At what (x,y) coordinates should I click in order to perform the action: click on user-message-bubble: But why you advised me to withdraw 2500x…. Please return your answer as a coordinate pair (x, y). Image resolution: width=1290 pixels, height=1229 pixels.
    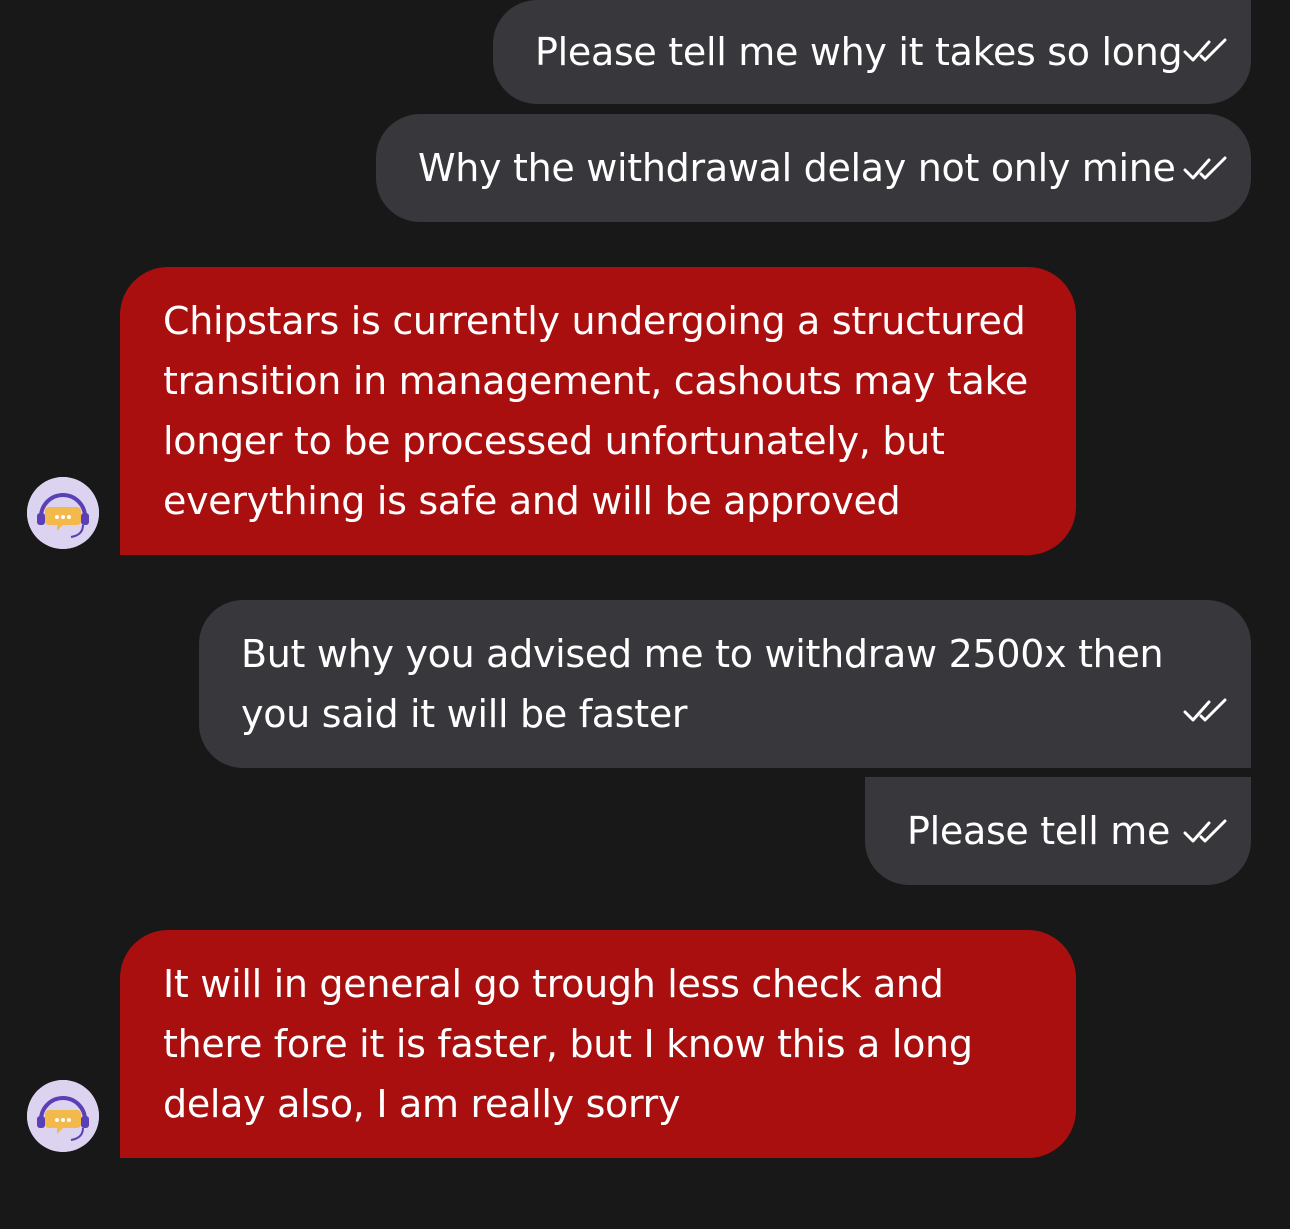
    Looking at the image, I should click on (725, 684).